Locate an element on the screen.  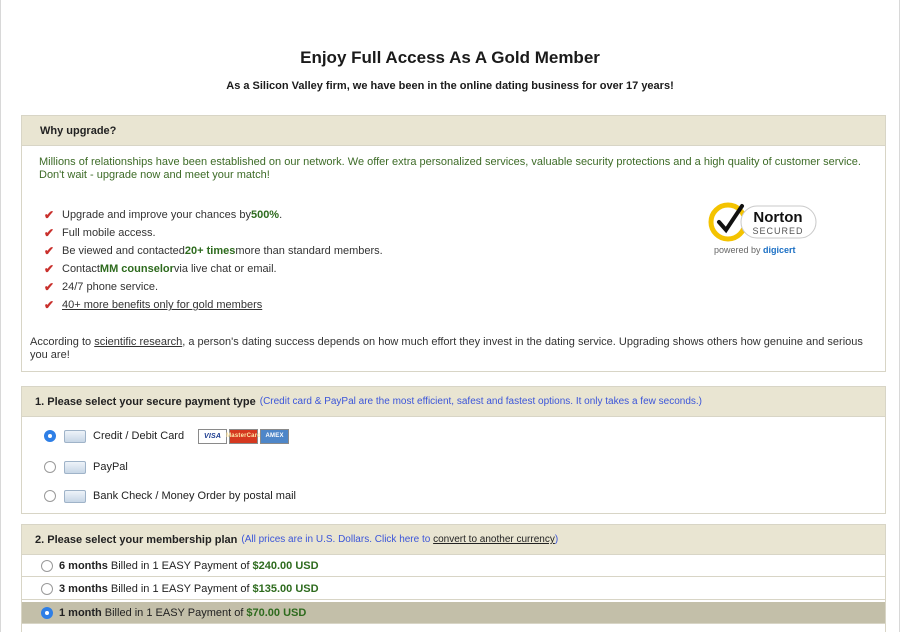
why-upgrade-heading: Why upgrade? is located at coordinates (453, 131).